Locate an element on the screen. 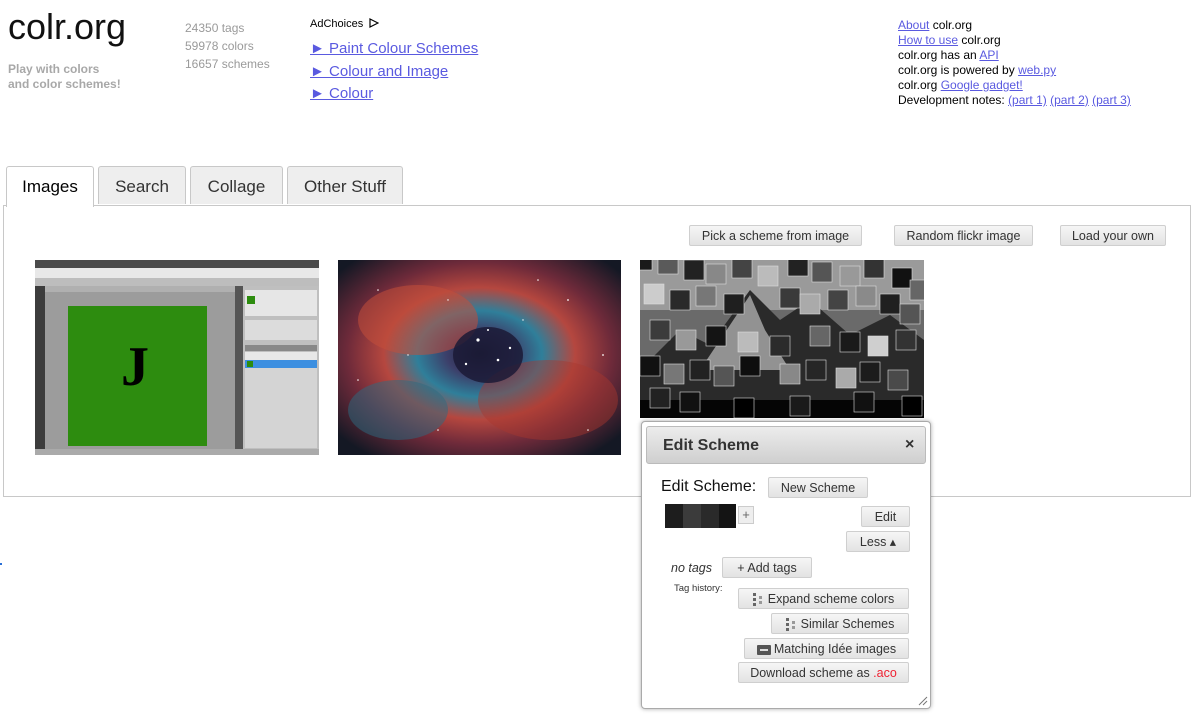 Image resolution: width=1200 pixels, height=717 pixels. similar-schemes-button: Similar Schemes is located at coordinates (840, 623).